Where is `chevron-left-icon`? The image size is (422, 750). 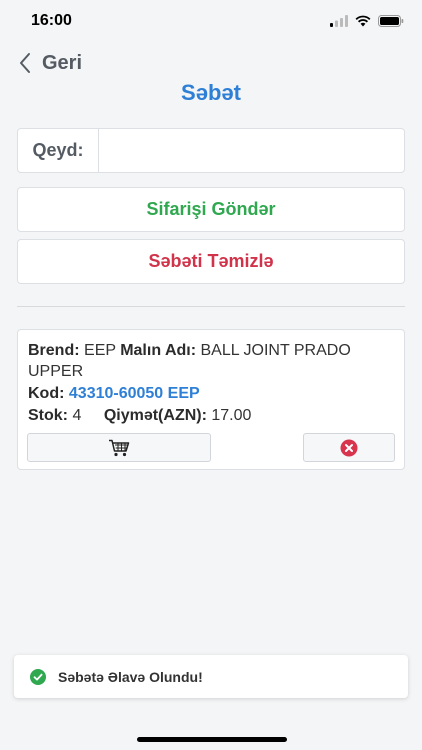
chevron-left-icon is located at coordinates (25, 63).